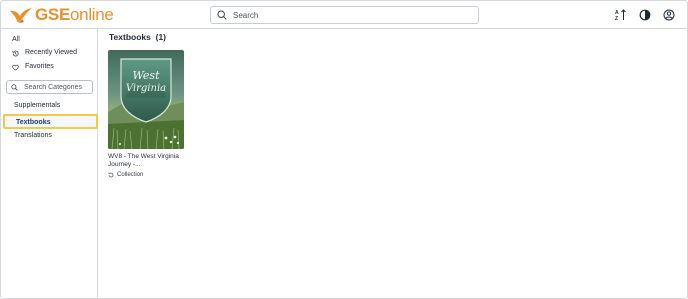 This screenshot has width=688, height=299. I want to click on top-header: GSEonline A Z, so click(344, 15).